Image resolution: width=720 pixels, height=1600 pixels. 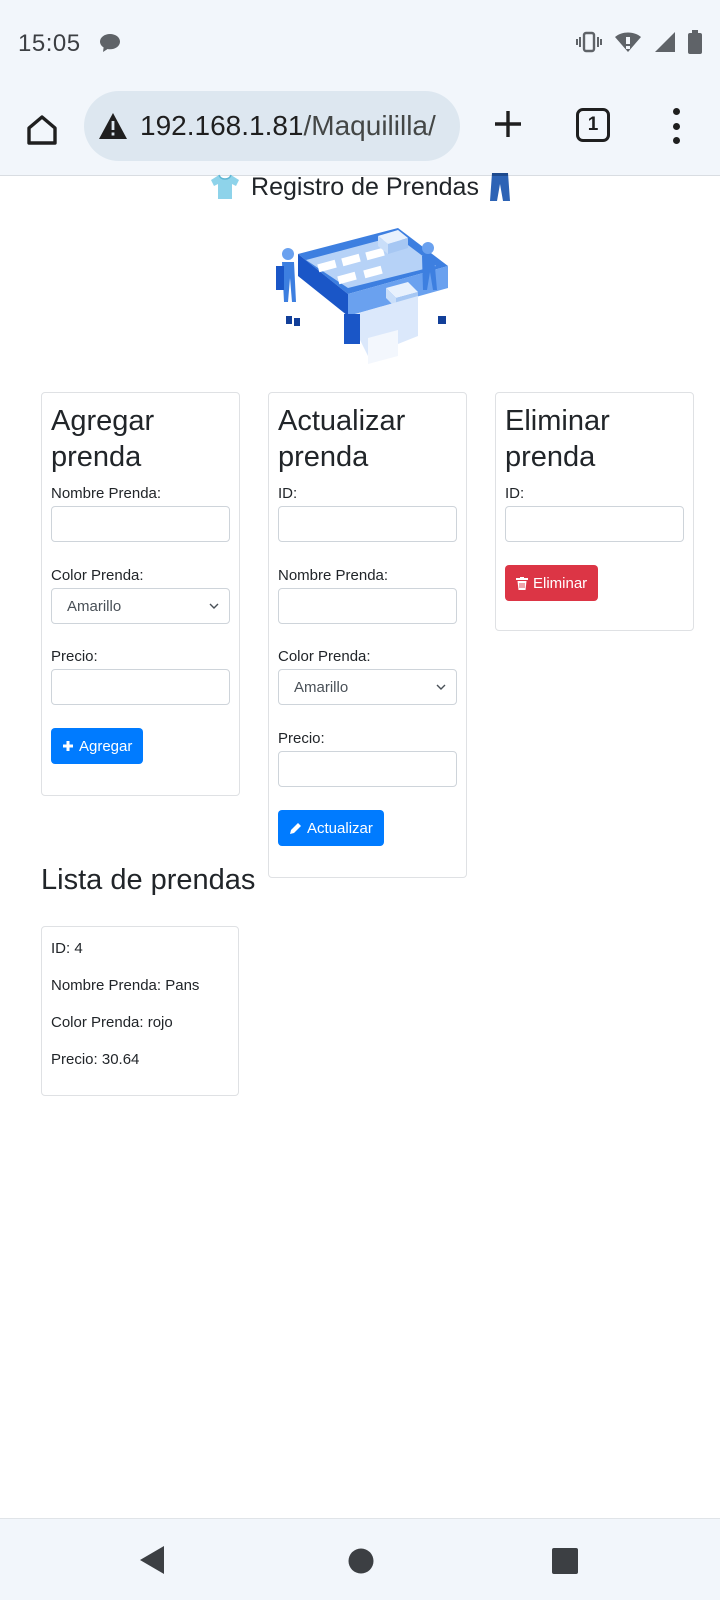 What do you see at coordinates (362, 296) in the screenshot?
I see `factory-illustration` at bounding box center [362, 296].